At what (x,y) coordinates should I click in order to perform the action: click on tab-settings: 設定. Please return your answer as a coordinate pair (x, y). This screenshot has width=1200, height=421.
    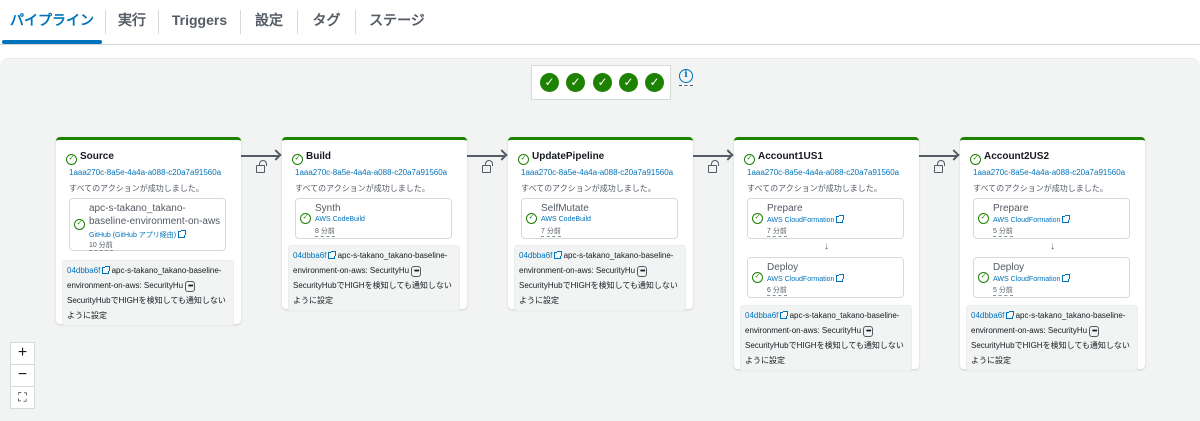
    Looking at the image, I should click on (269, 22).